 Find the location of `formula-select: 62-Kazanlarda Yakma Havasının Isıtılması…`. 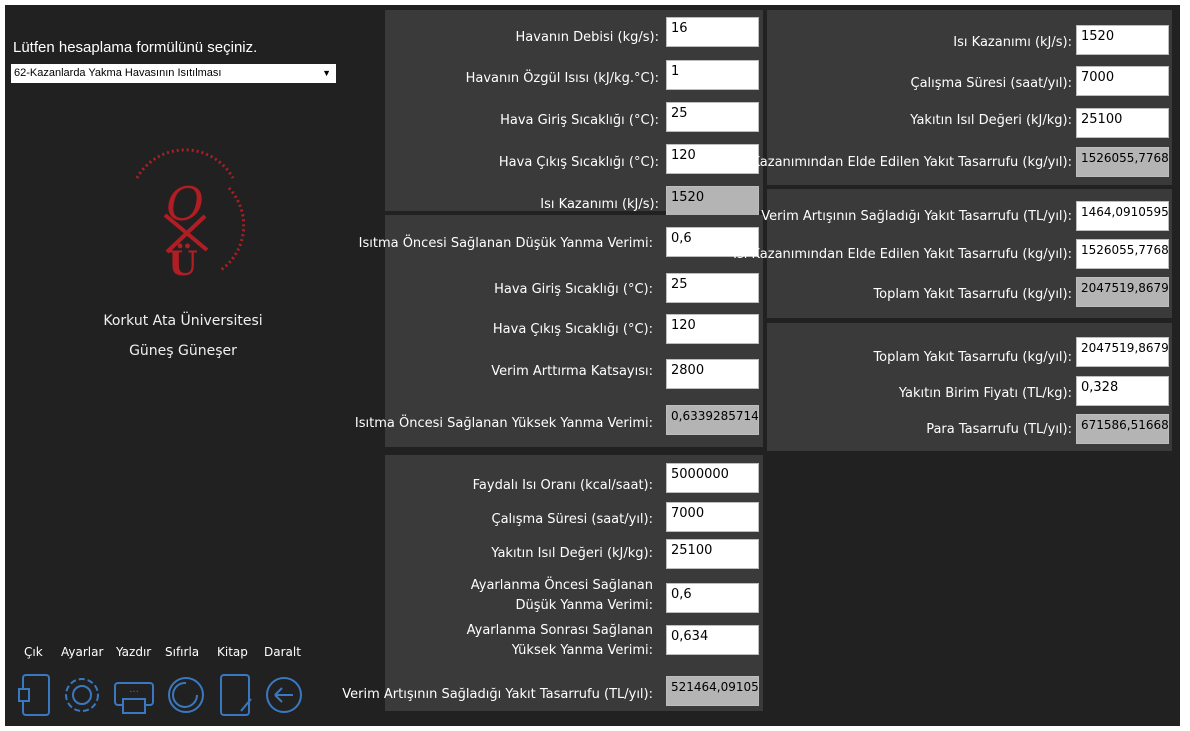

formula-select: 62-Kazanlarda Yakma Havasının Isıtılması… is located at coordinates (173, 73).